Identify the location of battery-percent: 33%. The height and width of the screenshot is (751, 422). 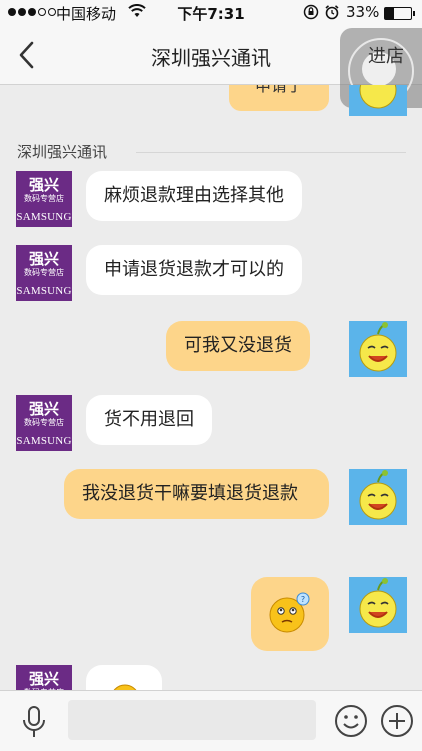
(363, 12).